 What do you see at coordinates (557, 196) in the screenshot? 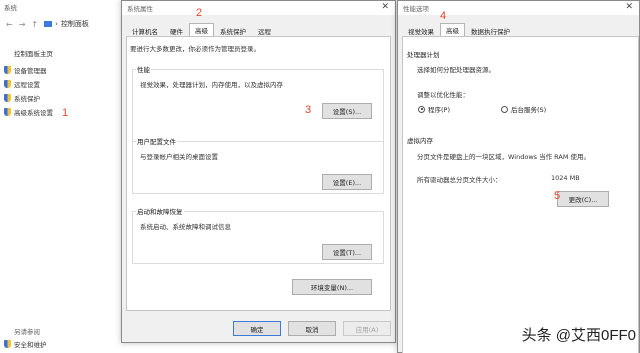
I see `annotation-5: 5` at bounding box center [557, 196].